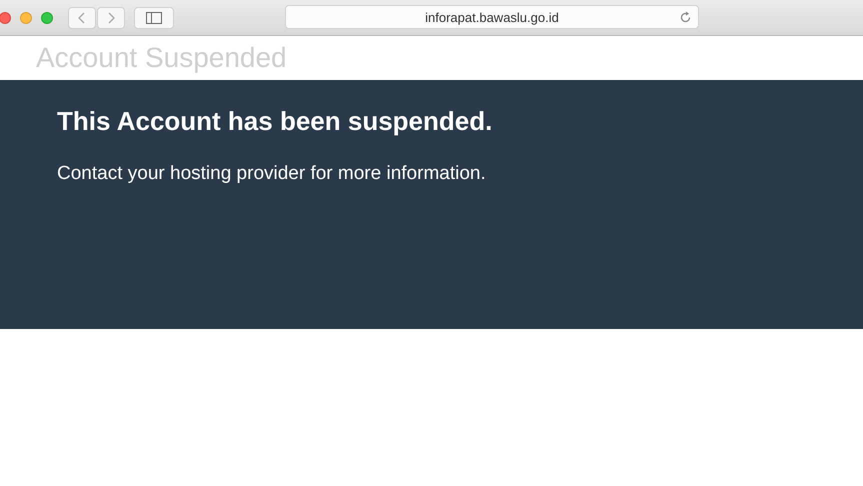 The image size is (863, 486). I want to click on back-button, so click(82, 17).